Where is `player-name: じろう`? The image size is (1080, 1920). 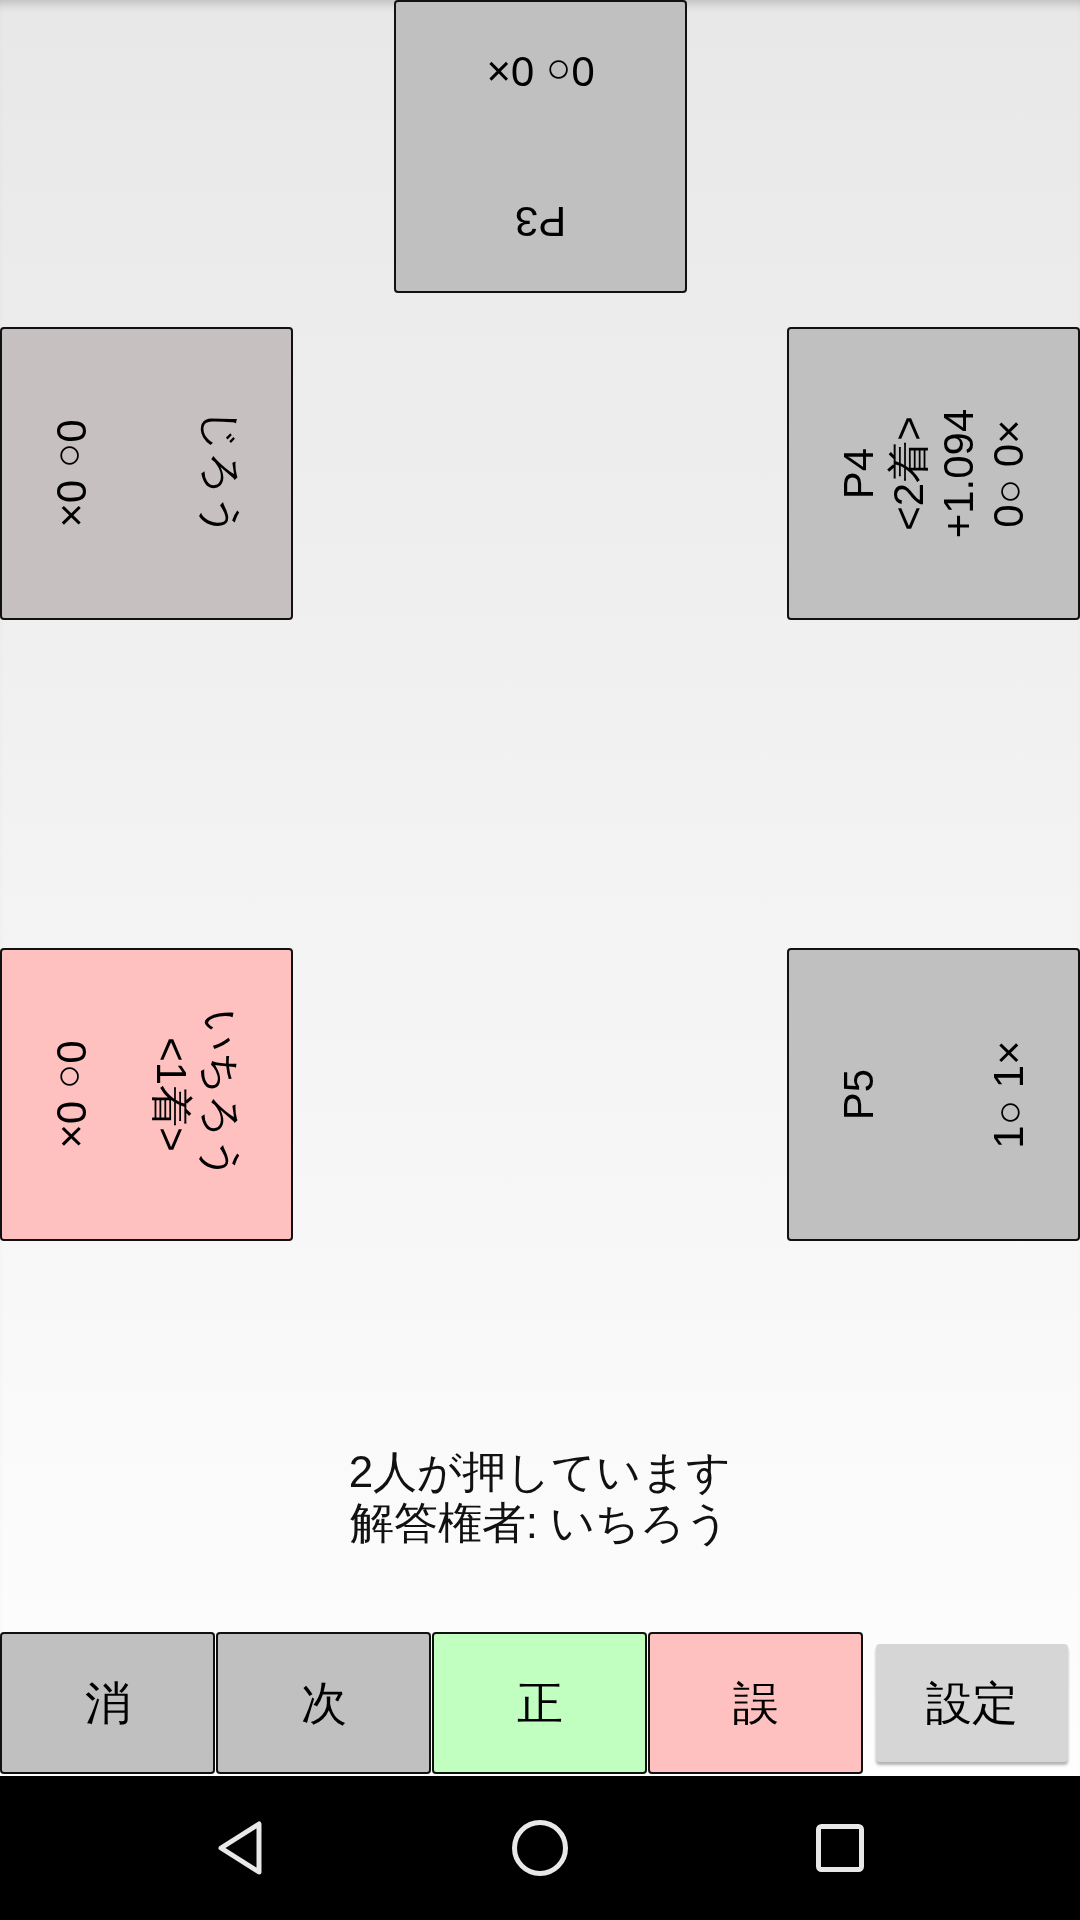
player-name: じろう is located at coordinates (222, 473).